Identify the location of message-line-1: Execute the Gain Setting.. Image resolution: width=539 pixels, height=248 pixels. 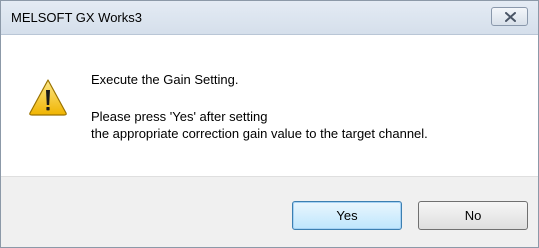
(165, 79).